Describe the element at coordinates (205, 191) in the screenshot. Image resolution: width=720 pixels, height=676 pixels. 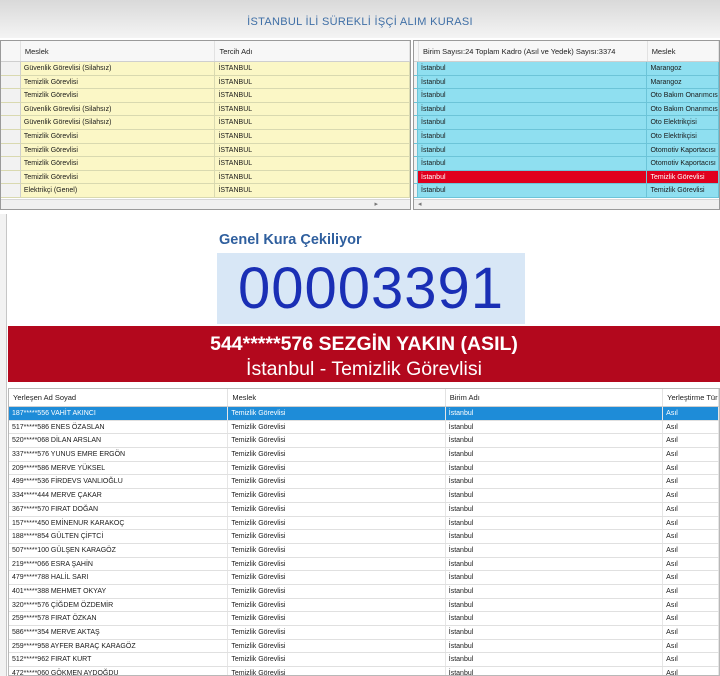
I see `table-row: Elektrikçi (Genel) İSTANBUL` at that location.